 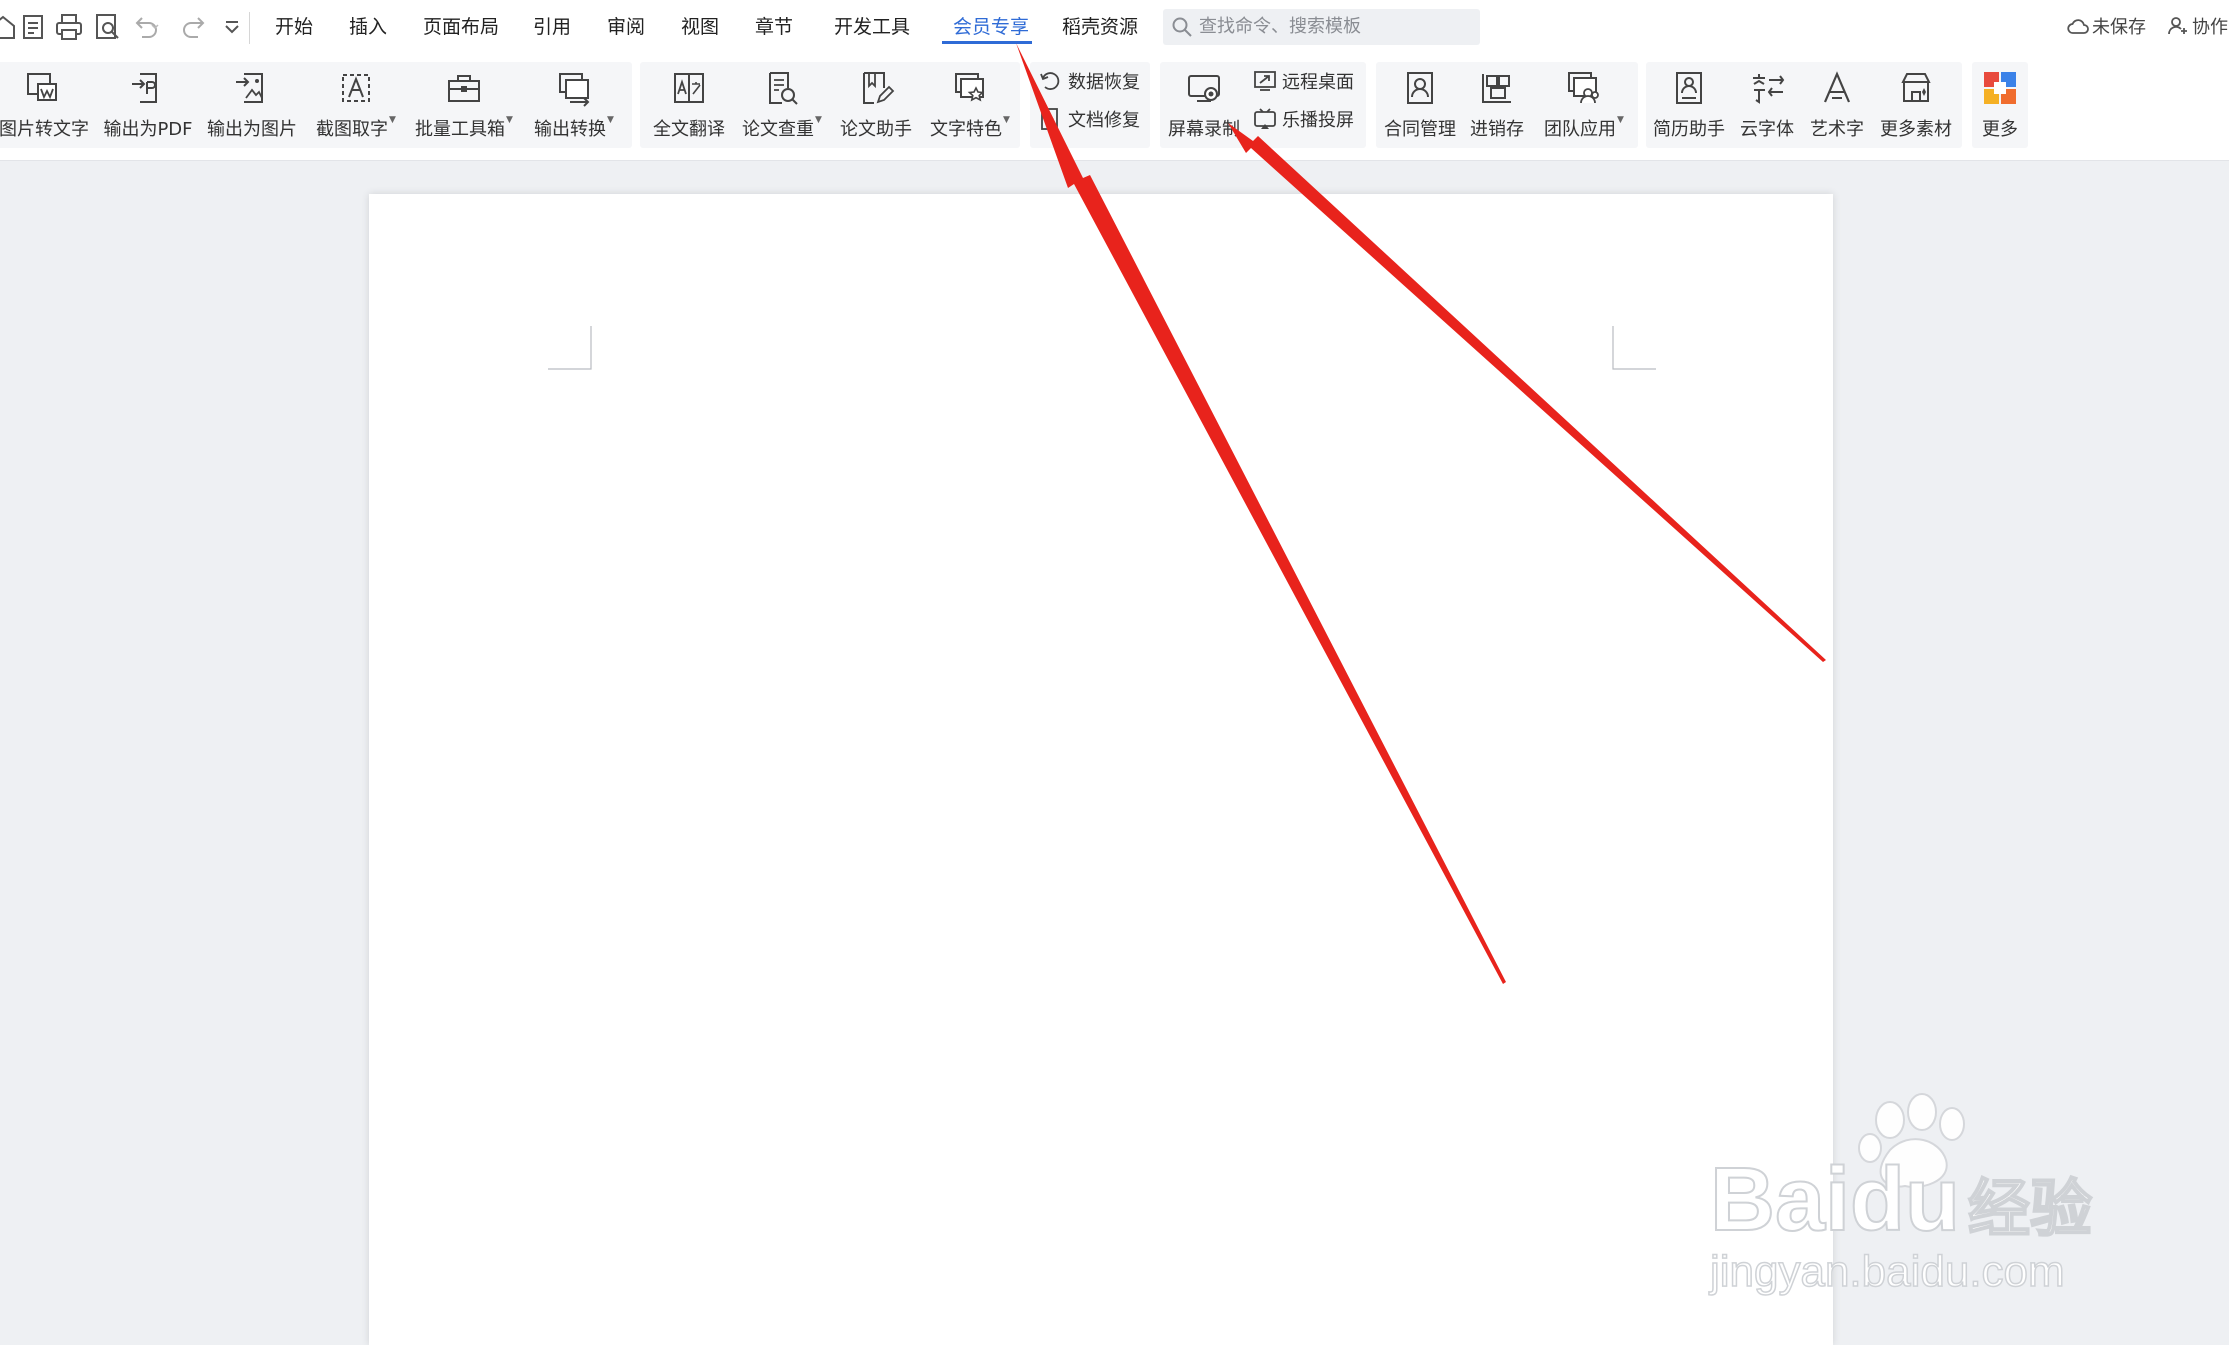 What do you see at coordinates (700, 27) in the screenshot?
I see `tab-view: 视图` at bounding box center [700, 27].